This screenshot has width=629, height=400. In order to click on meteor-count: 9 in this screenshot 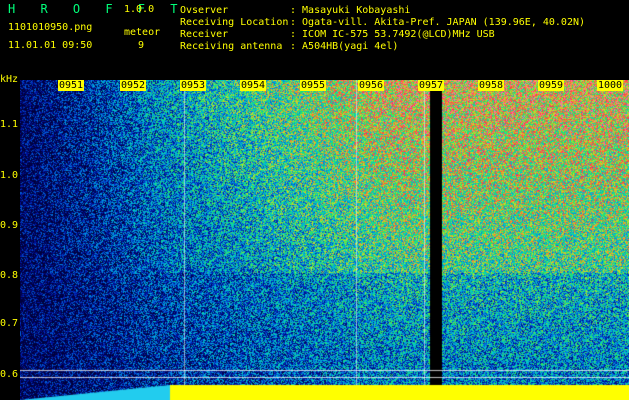, I will do `click(141, 45)`.